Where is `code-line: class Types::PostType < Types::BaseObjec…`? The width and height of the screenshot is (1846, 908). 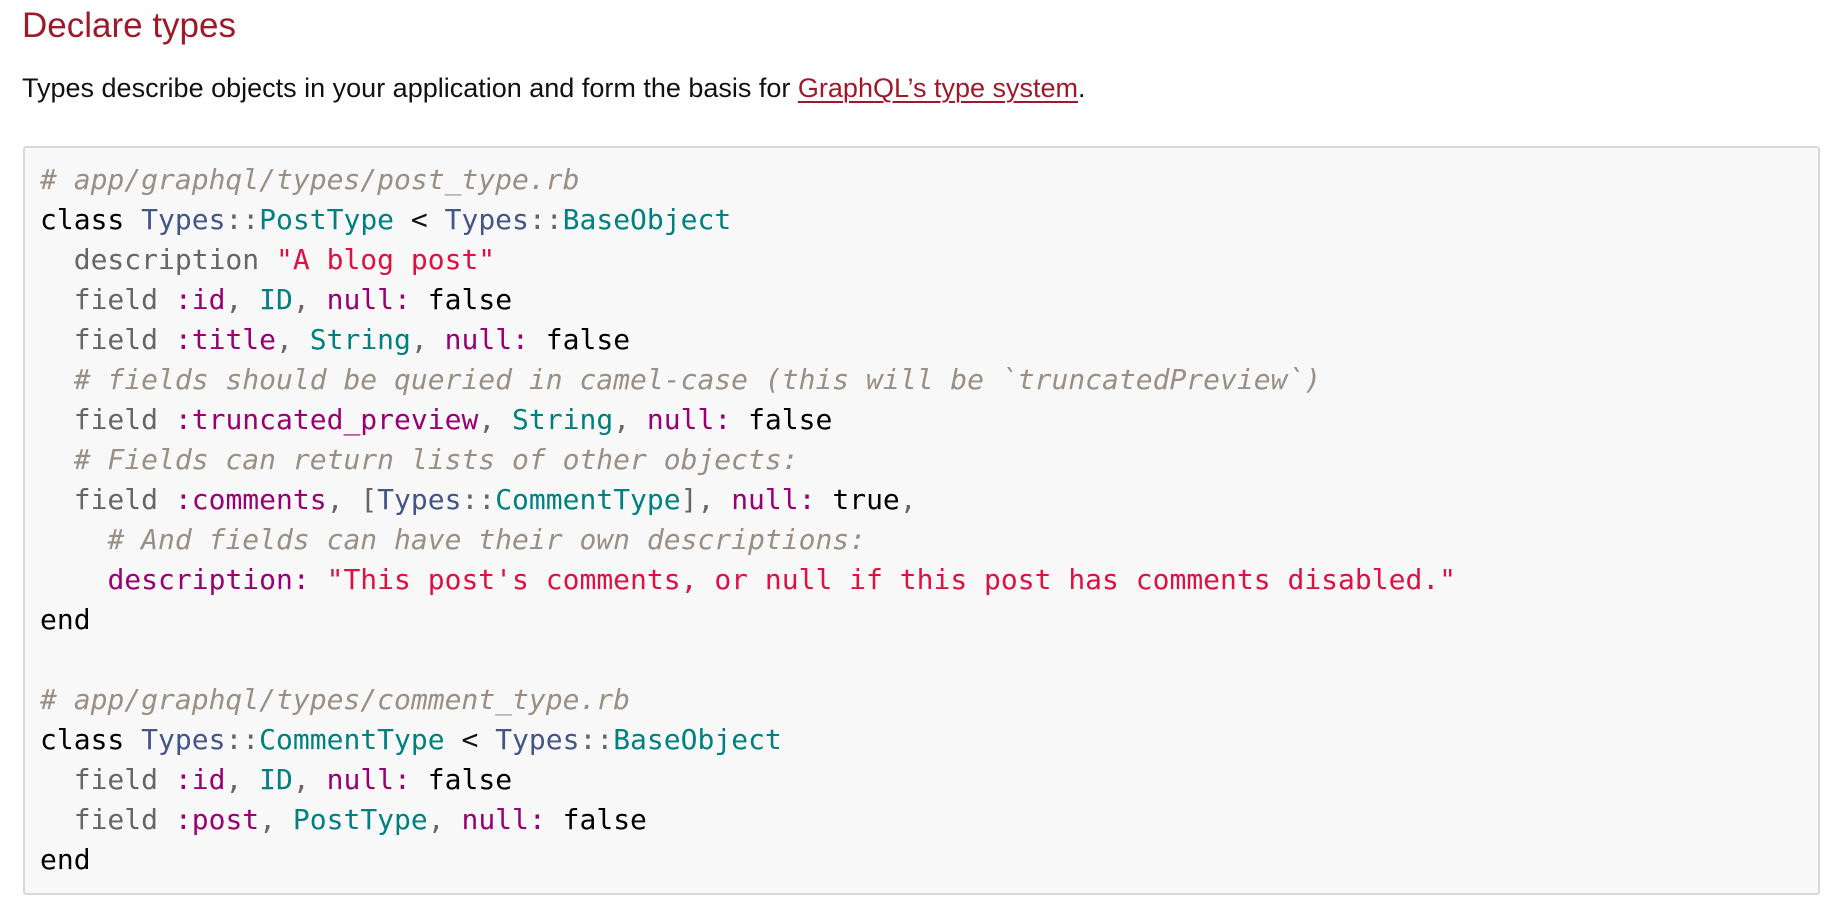
code-line: class Types::PostType < Types::BaseObjec… is located at coordinates (386, 219).